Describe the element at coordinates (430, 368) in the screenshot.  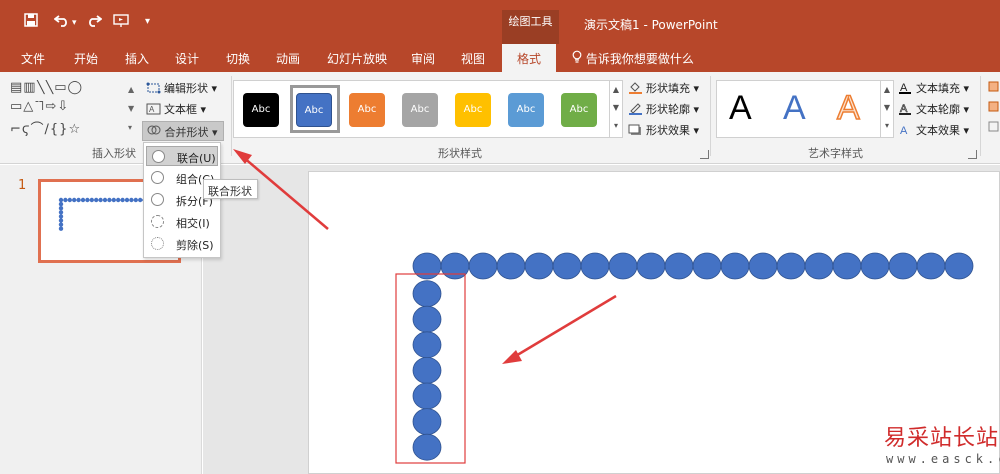
I see `selection-highlight-rect` at that location.